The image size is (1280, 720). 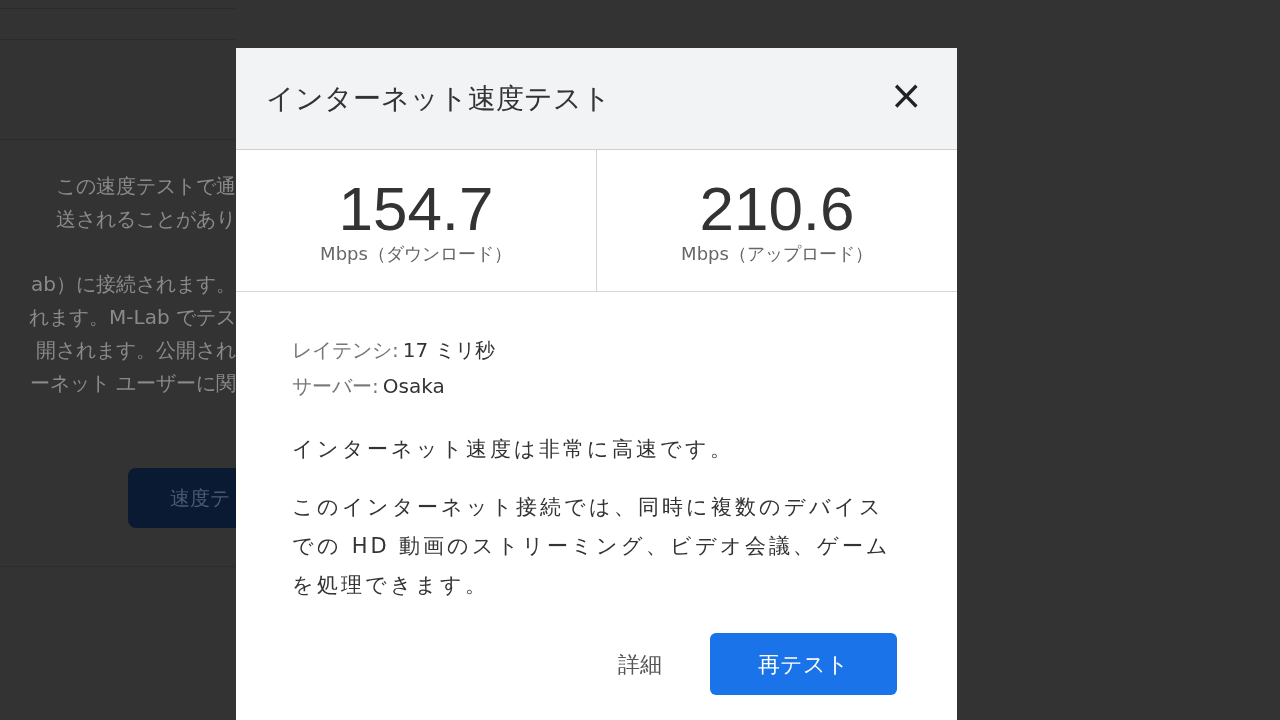 What do you see at coordinates (416, 254) in the screenshot?
I see `speed-label: Mbps（ダウンロード）` at bounding box center [416, 254].